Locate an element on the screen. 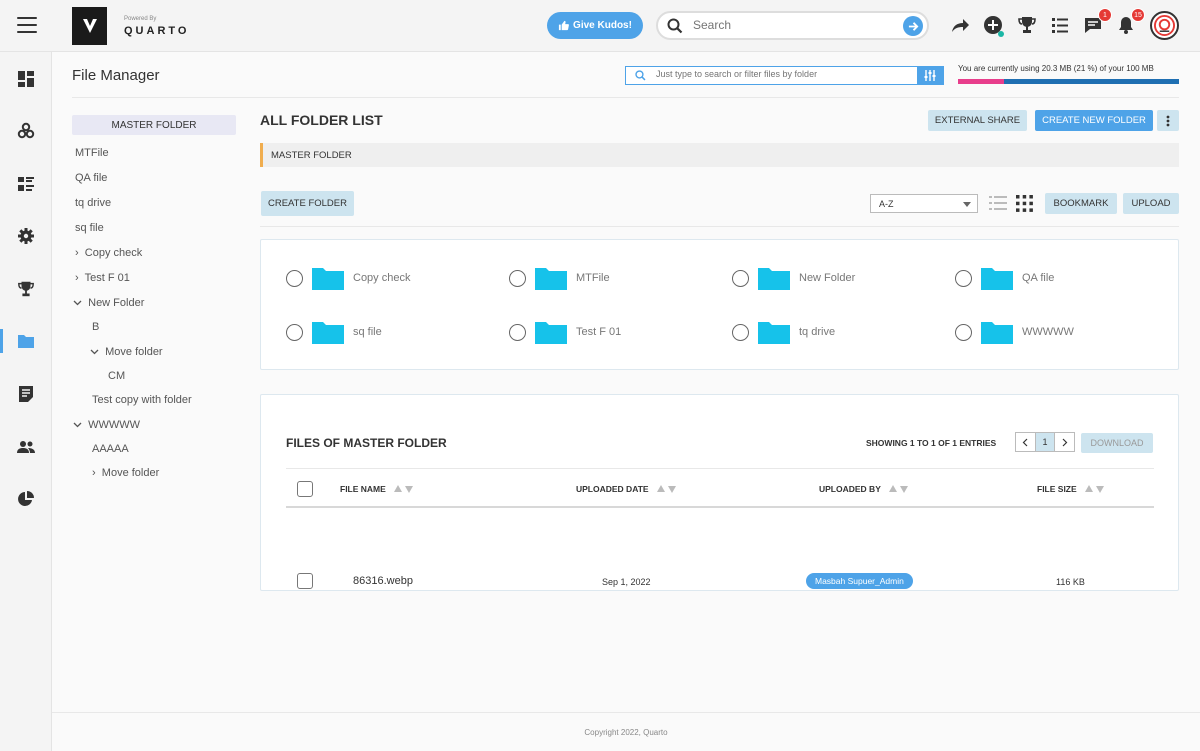  global-search is located at coordinates (792, 25).